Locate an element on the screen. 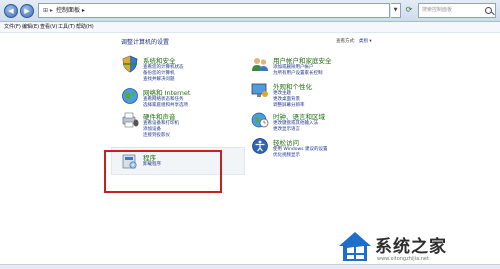 This screenshot has height=269, width=500. appearance-icon is located at coordinates (260, 90).